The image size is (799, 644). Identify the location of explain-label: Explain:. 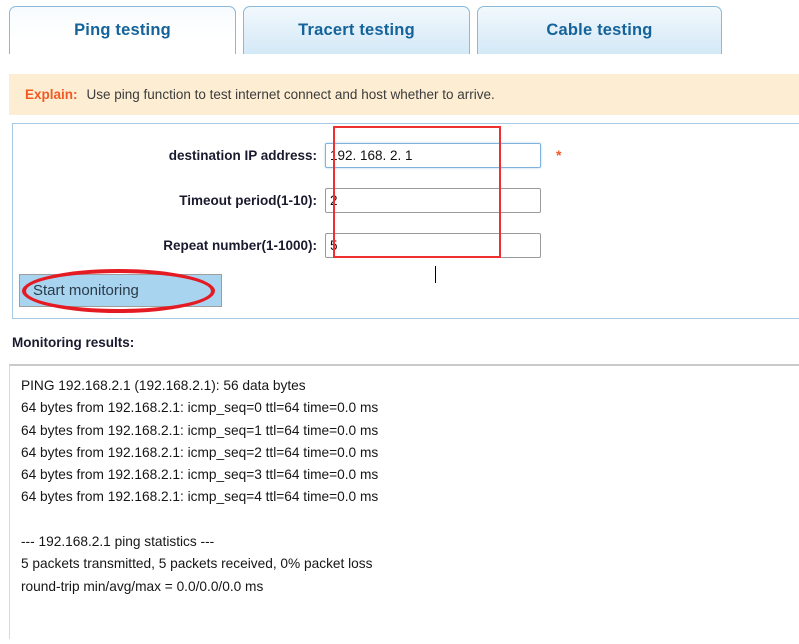
(51, 94).